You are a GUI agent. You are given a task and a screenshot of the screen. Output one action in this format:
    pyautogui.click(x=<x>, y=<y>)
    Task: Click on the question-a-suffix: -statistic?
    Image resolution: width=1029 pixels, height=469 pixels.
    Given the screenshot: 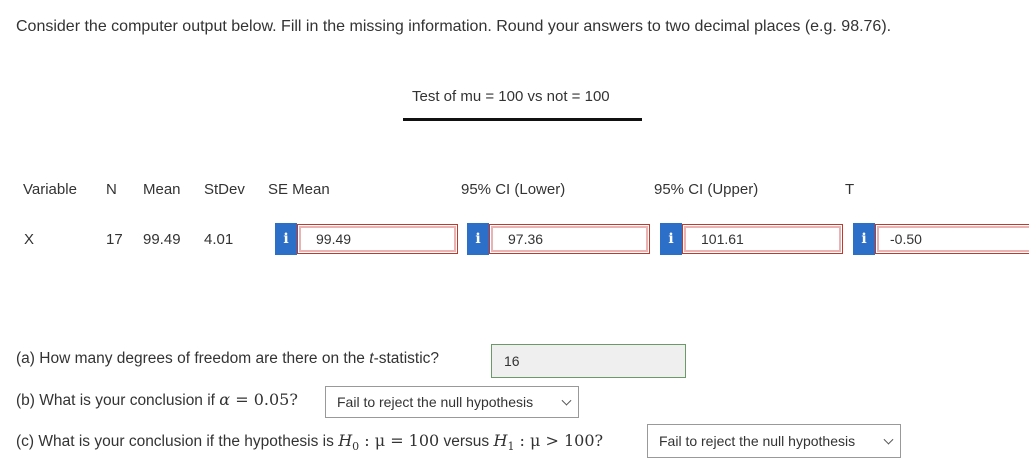 What is the action you would take?
    pyautogui.click(x=406, y=358)
    